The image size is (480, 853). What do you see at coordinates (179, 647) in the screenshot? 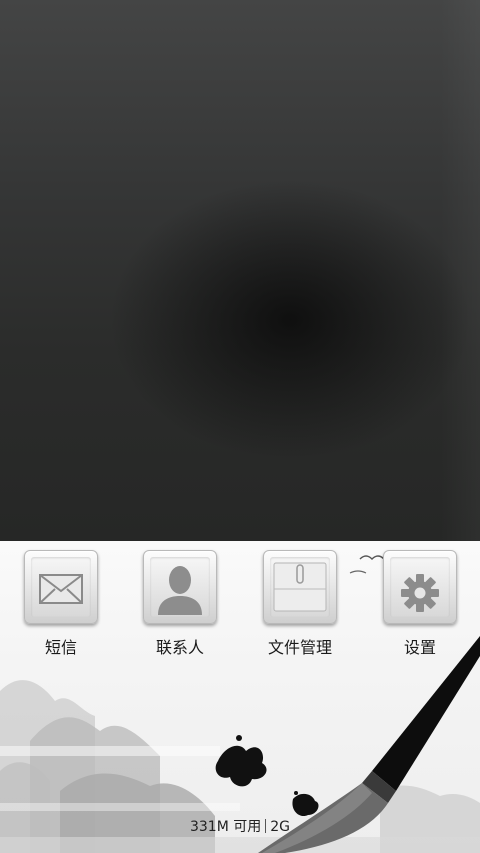
I see `app-contacts-label: 联系人` at bounding box center [179, 647].